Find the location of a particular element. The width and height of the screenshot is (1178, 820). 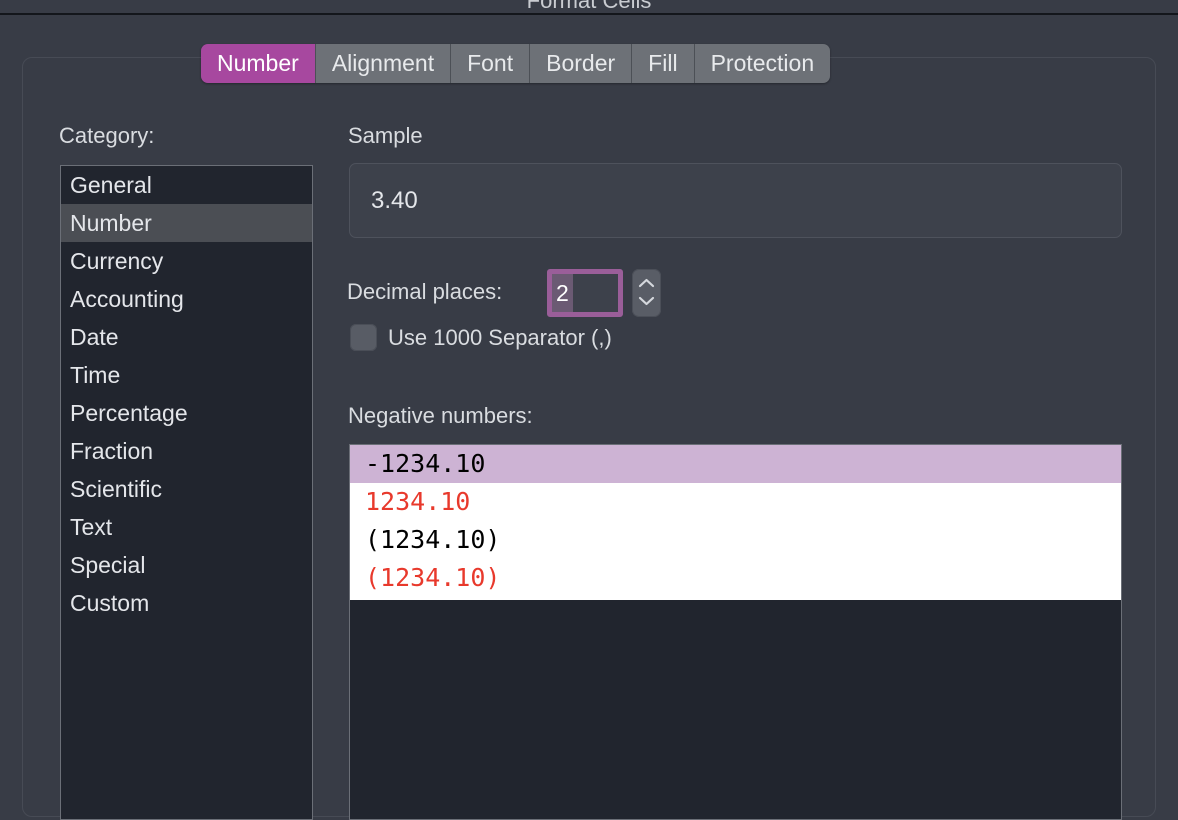

tab-bar: Number Alignment Font Border Fill Protection is located at coordinates (516, 63).